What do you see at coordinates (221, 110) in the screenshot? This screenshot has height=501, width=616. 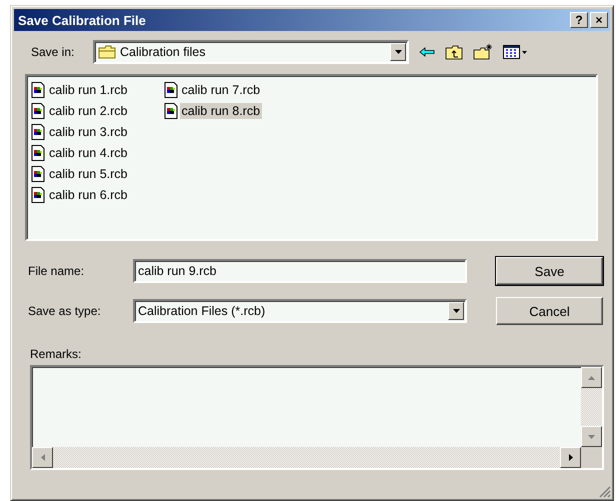 I see `file-item: calib run 8.rcb` at bounding box center [221, 110].